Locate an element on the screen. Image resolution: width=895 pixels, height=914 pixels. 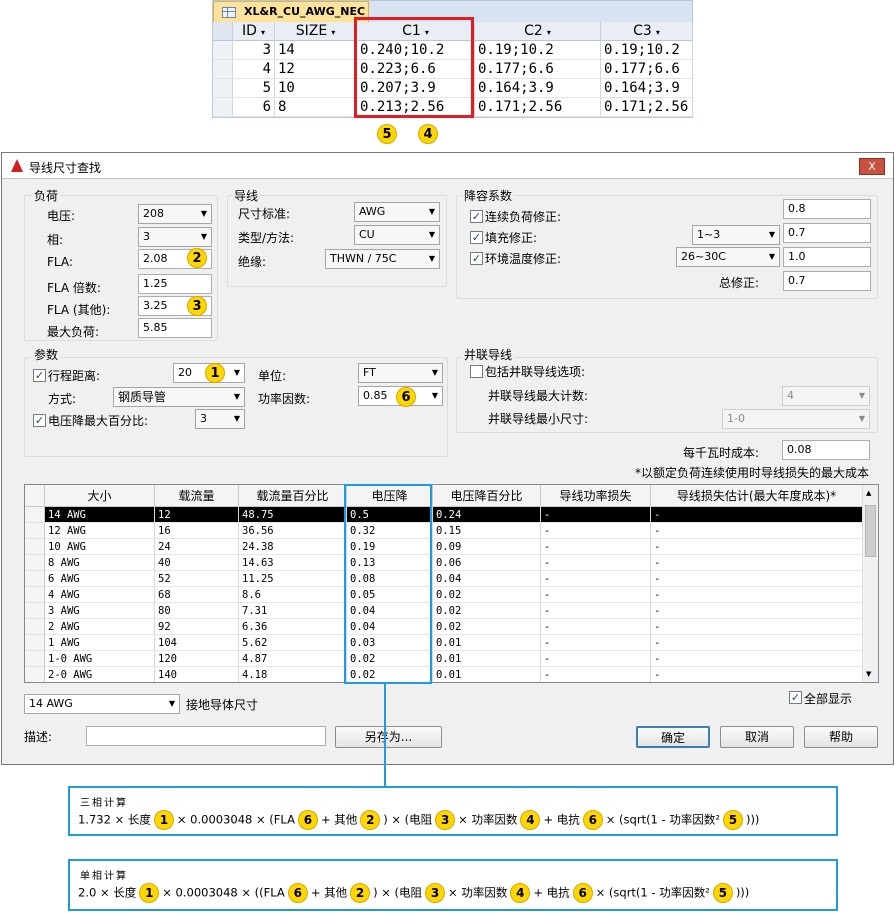
cell-voltage-drop-percent: 0.09 is located at coordinates (487, 547).